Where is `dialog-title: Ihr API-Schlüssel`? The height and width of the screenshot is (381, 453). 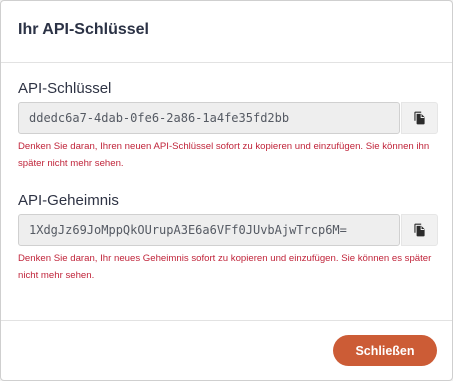 dialog-title: Ihr API-Schlüssel is located at coordinates (83, 29).